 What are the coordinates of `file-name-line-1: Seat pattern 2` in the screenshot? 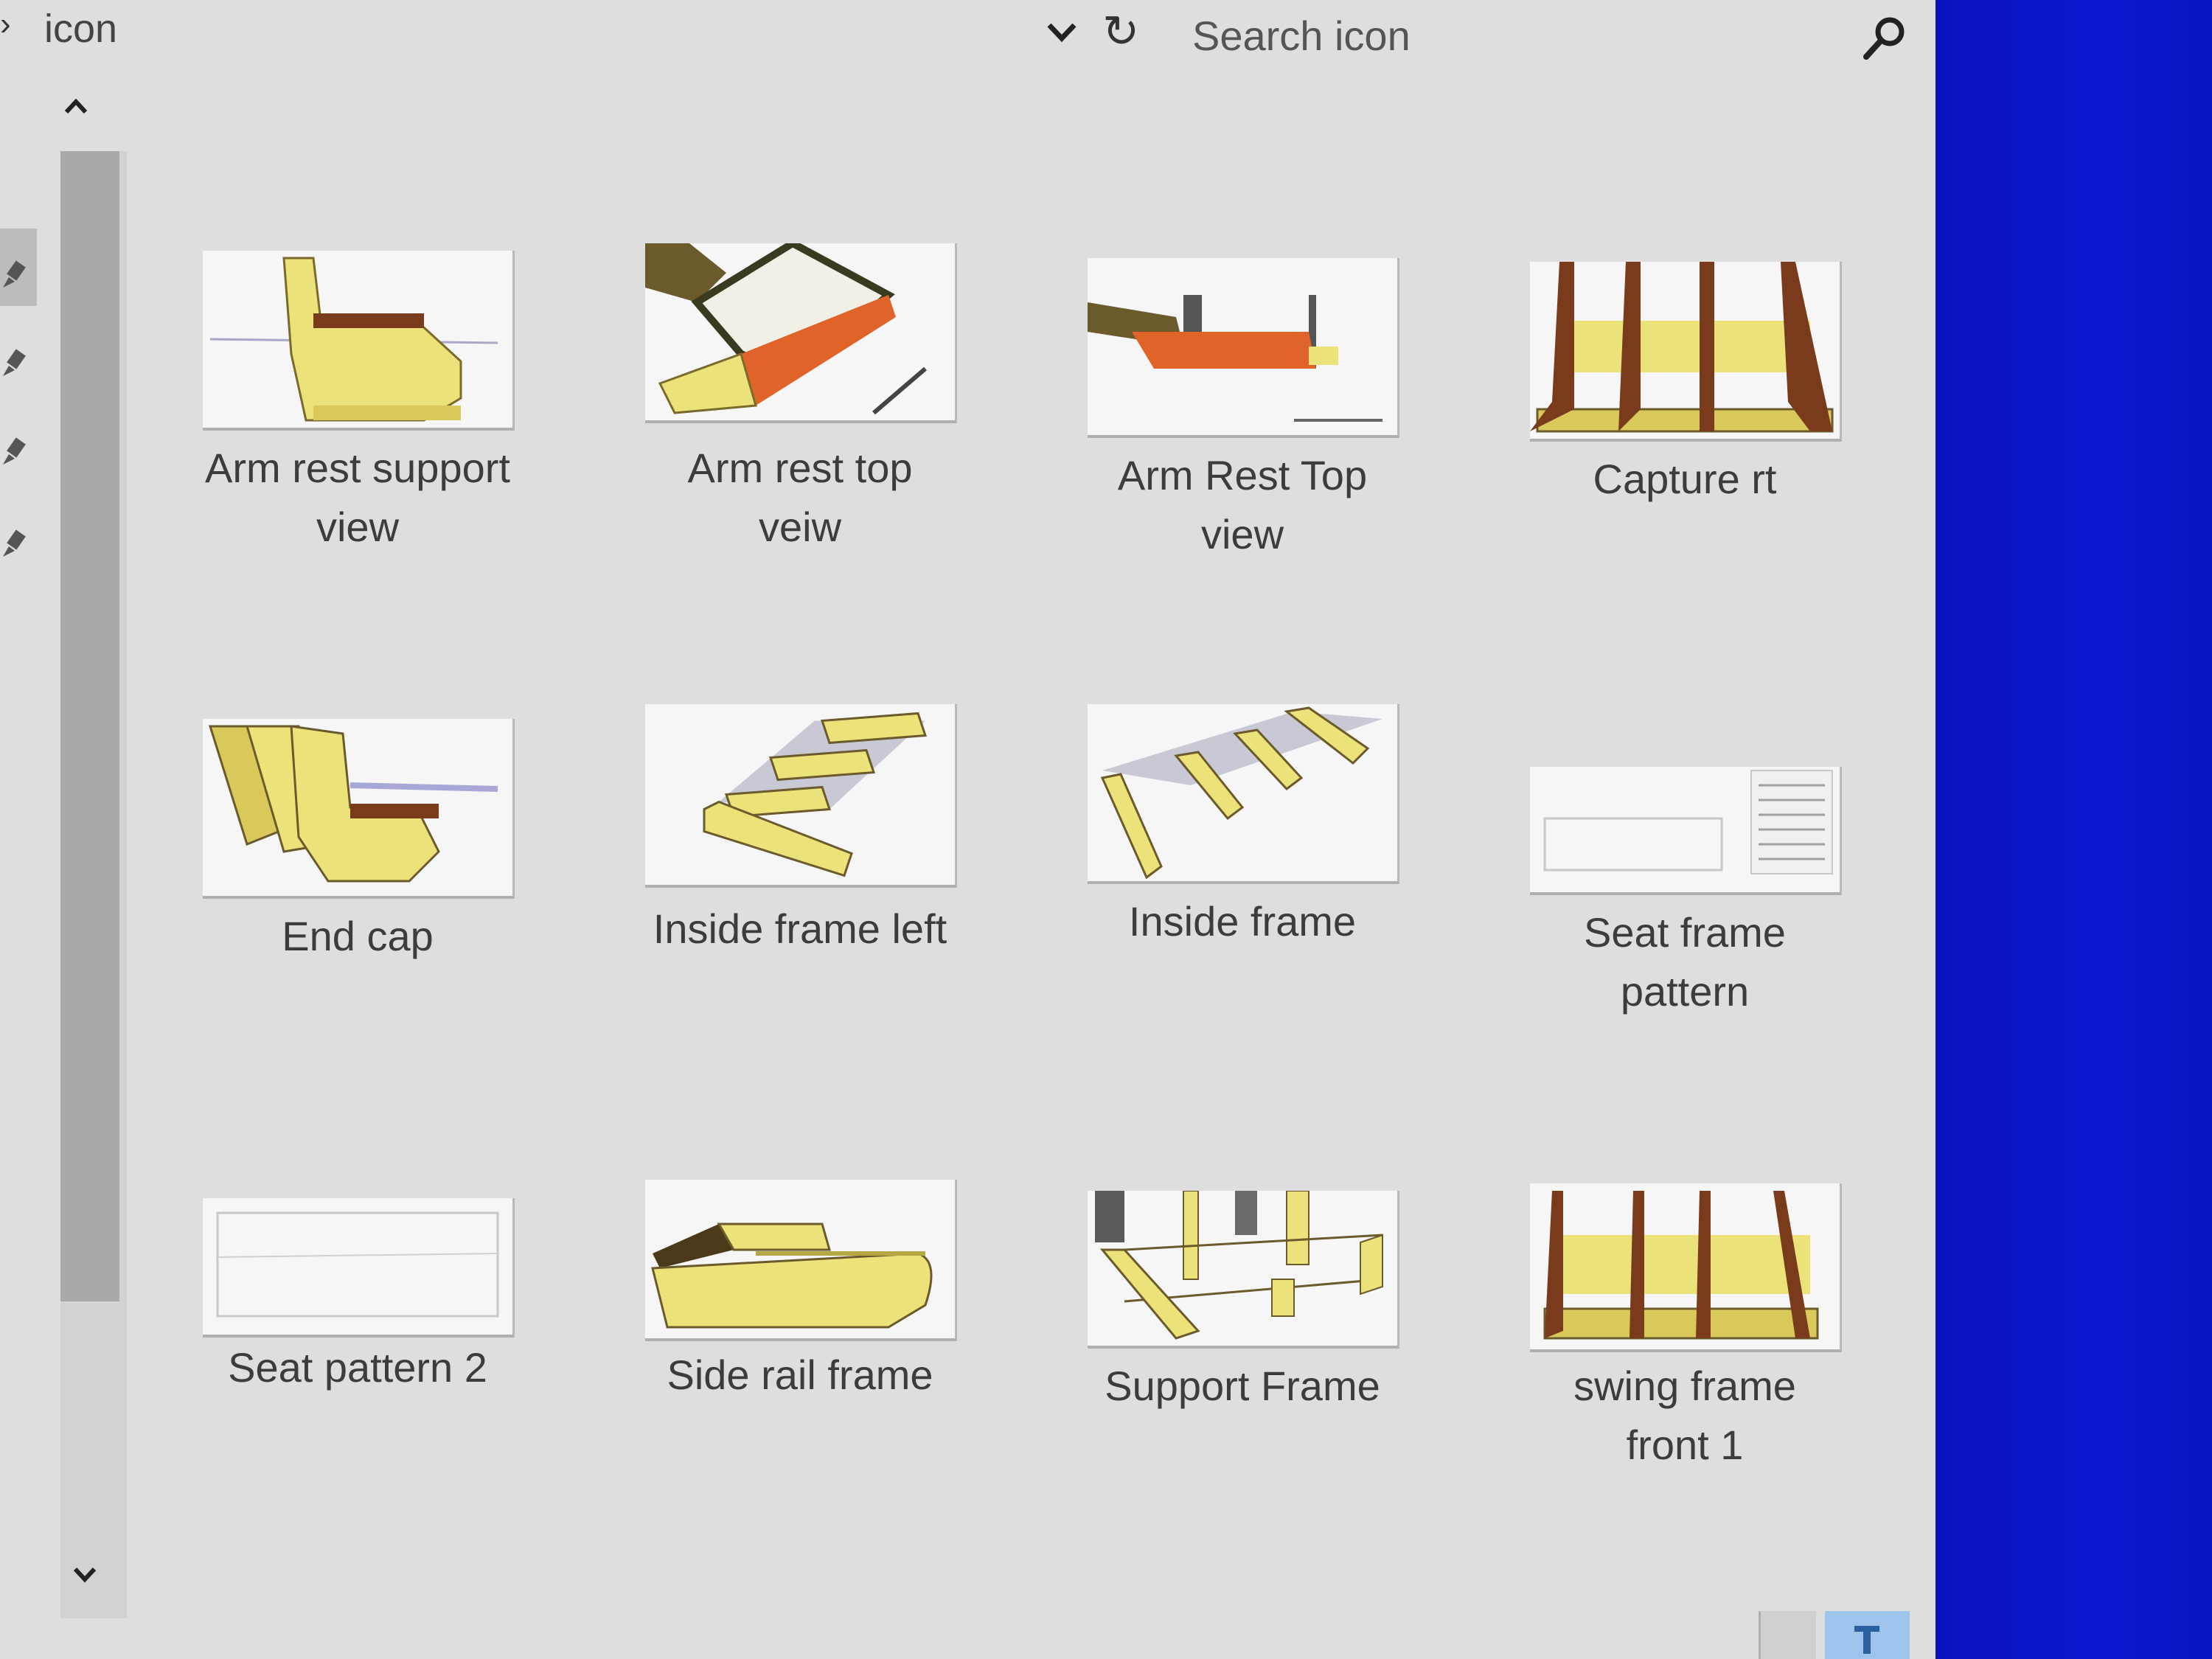 It's located at (357, 1367).